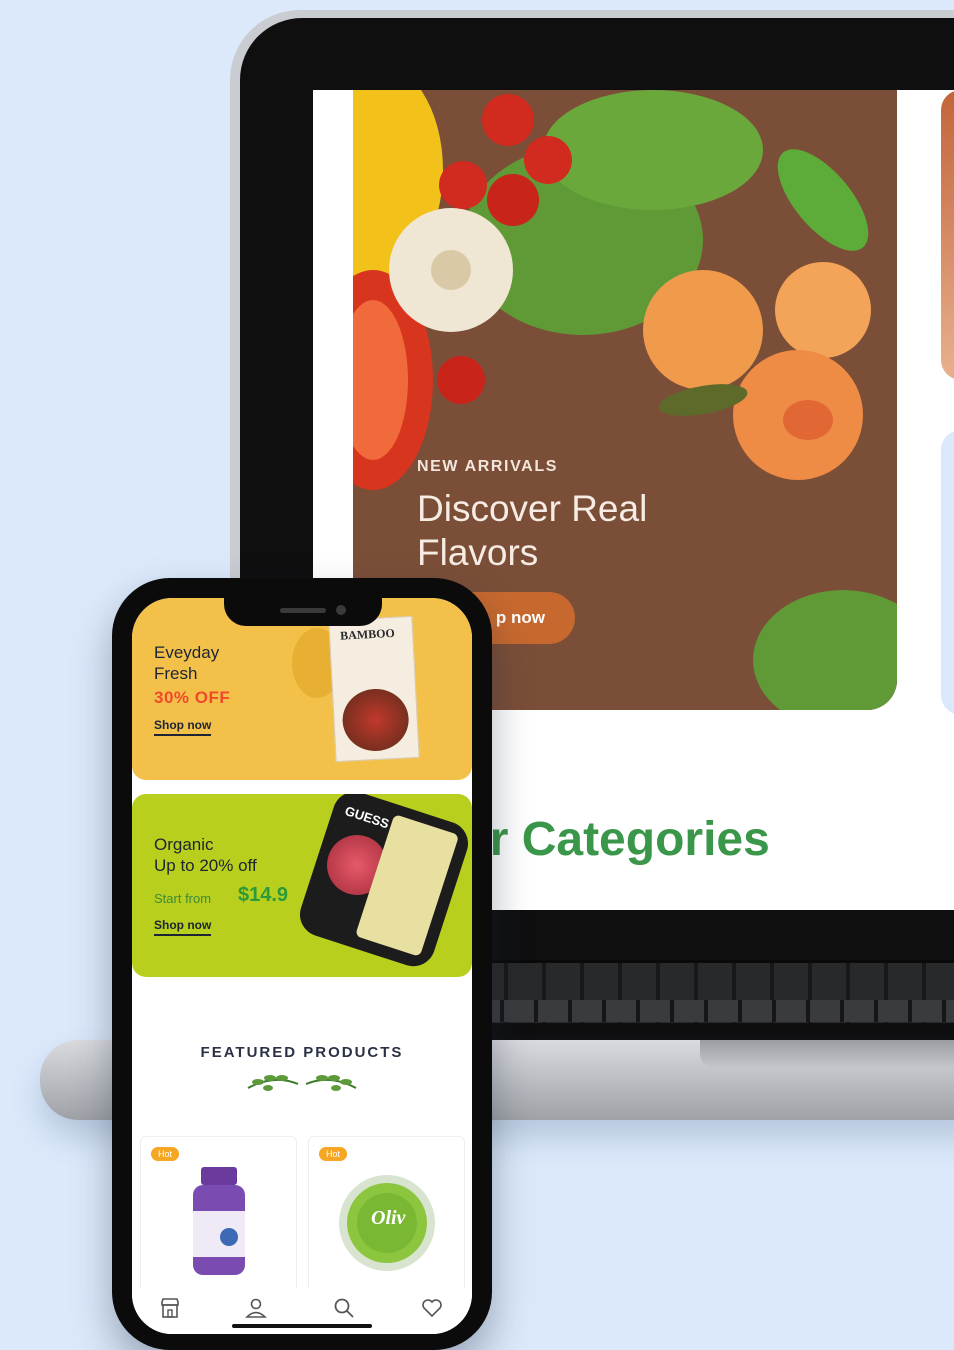  Describe the element at coordinates (302, 1052) in the screenshot. I see `featured-heading: FEATURED PRODUCTS` at that location.